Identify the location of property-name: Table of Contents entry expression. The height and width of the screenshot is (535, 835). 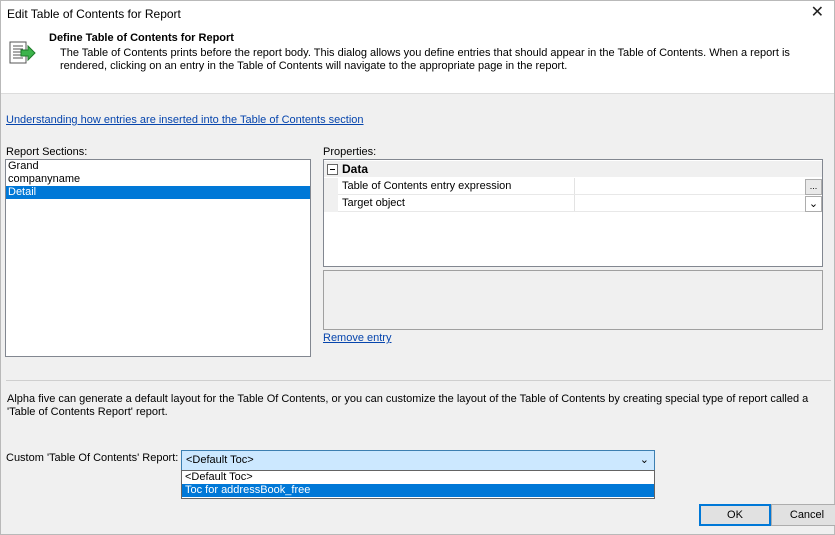
(427, 186).